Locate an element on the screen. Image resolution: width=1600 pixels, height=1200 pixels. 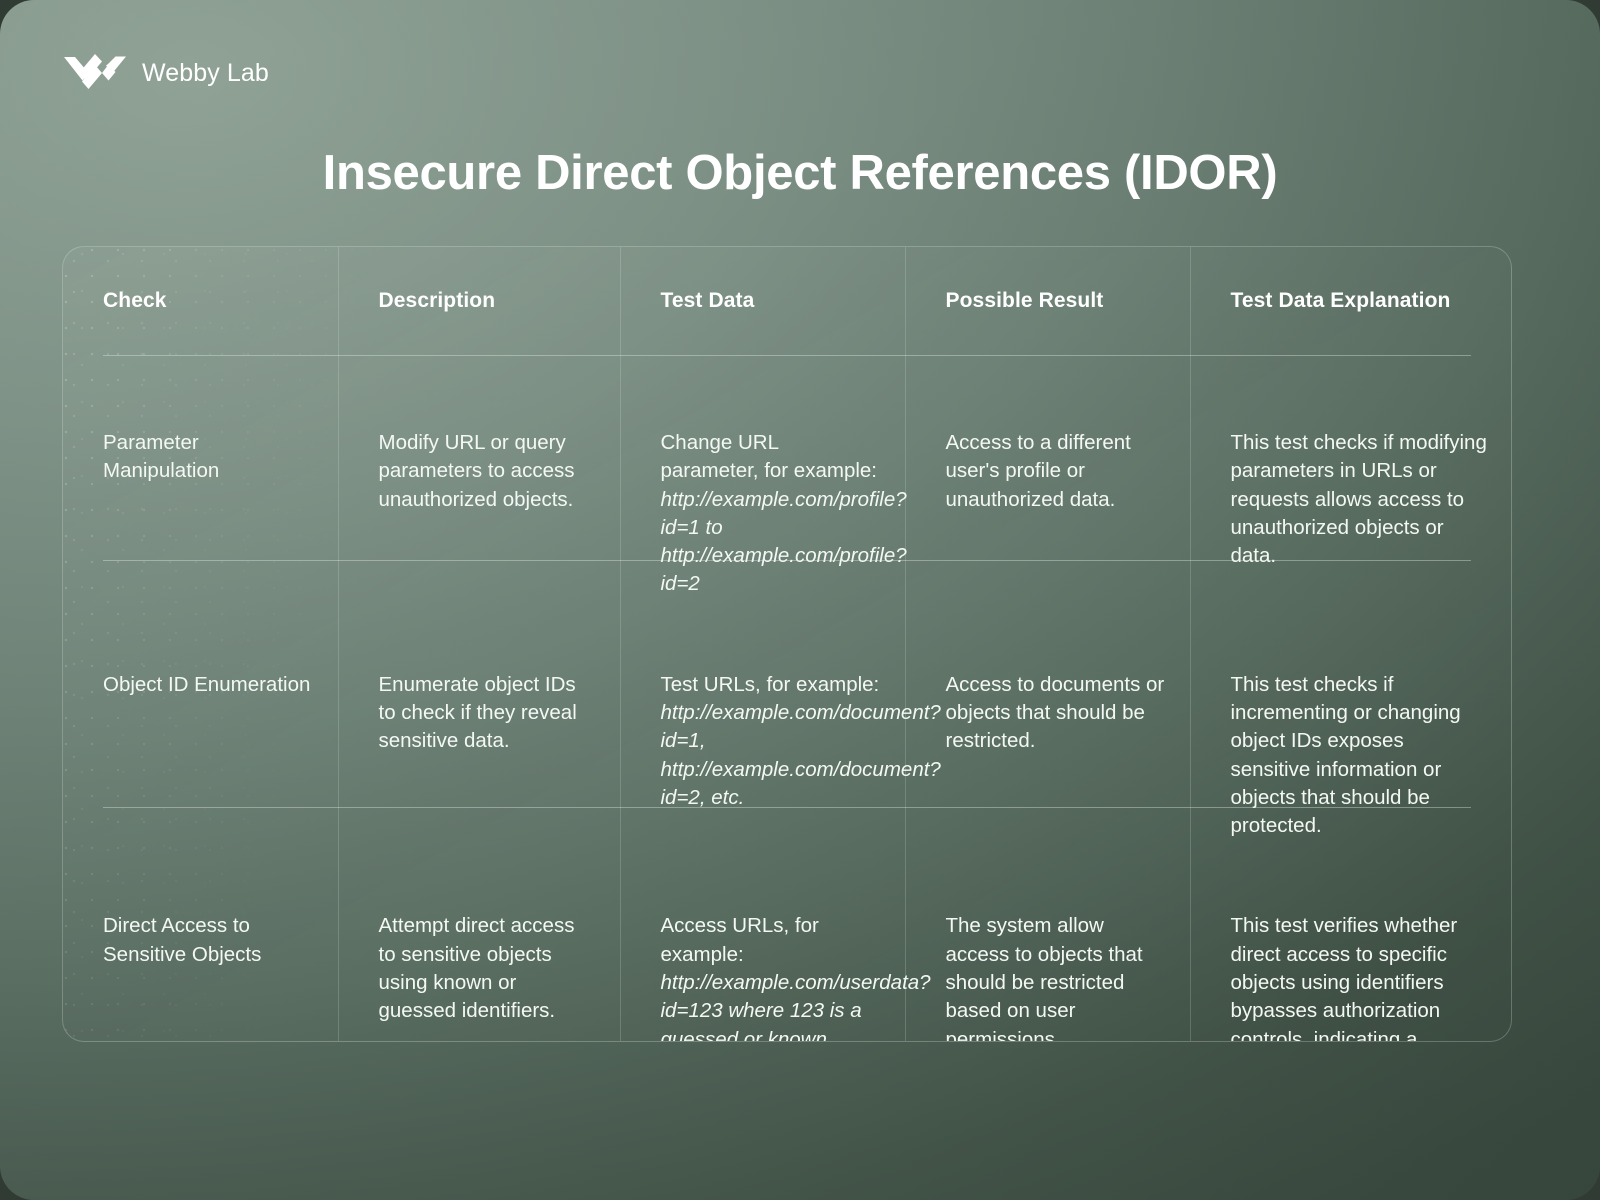
column-header-test-data: Test Data is located at coordinates (763, 322).